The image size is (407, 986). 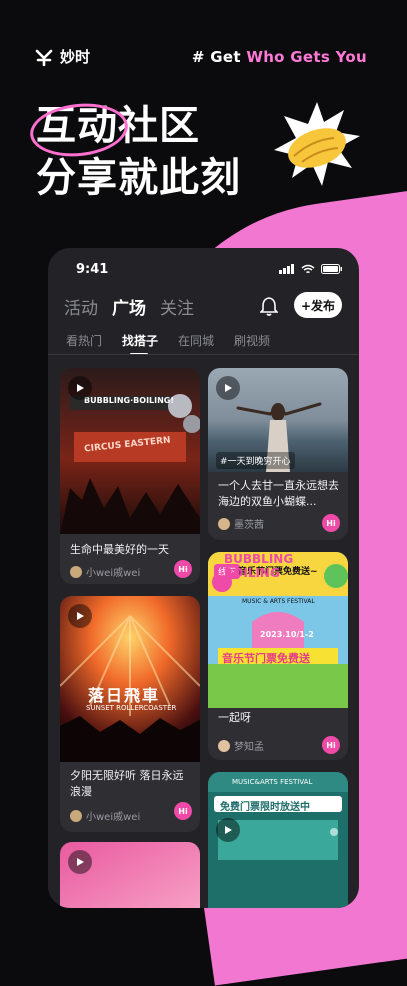 What do you see at coordinates (269, 306) in the screenshot?
I see `bell-icon` at bounding box center [269, 306].